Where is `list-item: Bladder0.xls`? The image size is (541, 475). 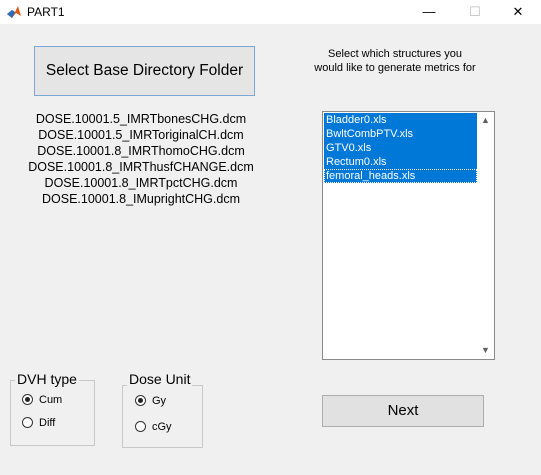 list-item: Bladder0.xls is located at coordinates (400, 120).